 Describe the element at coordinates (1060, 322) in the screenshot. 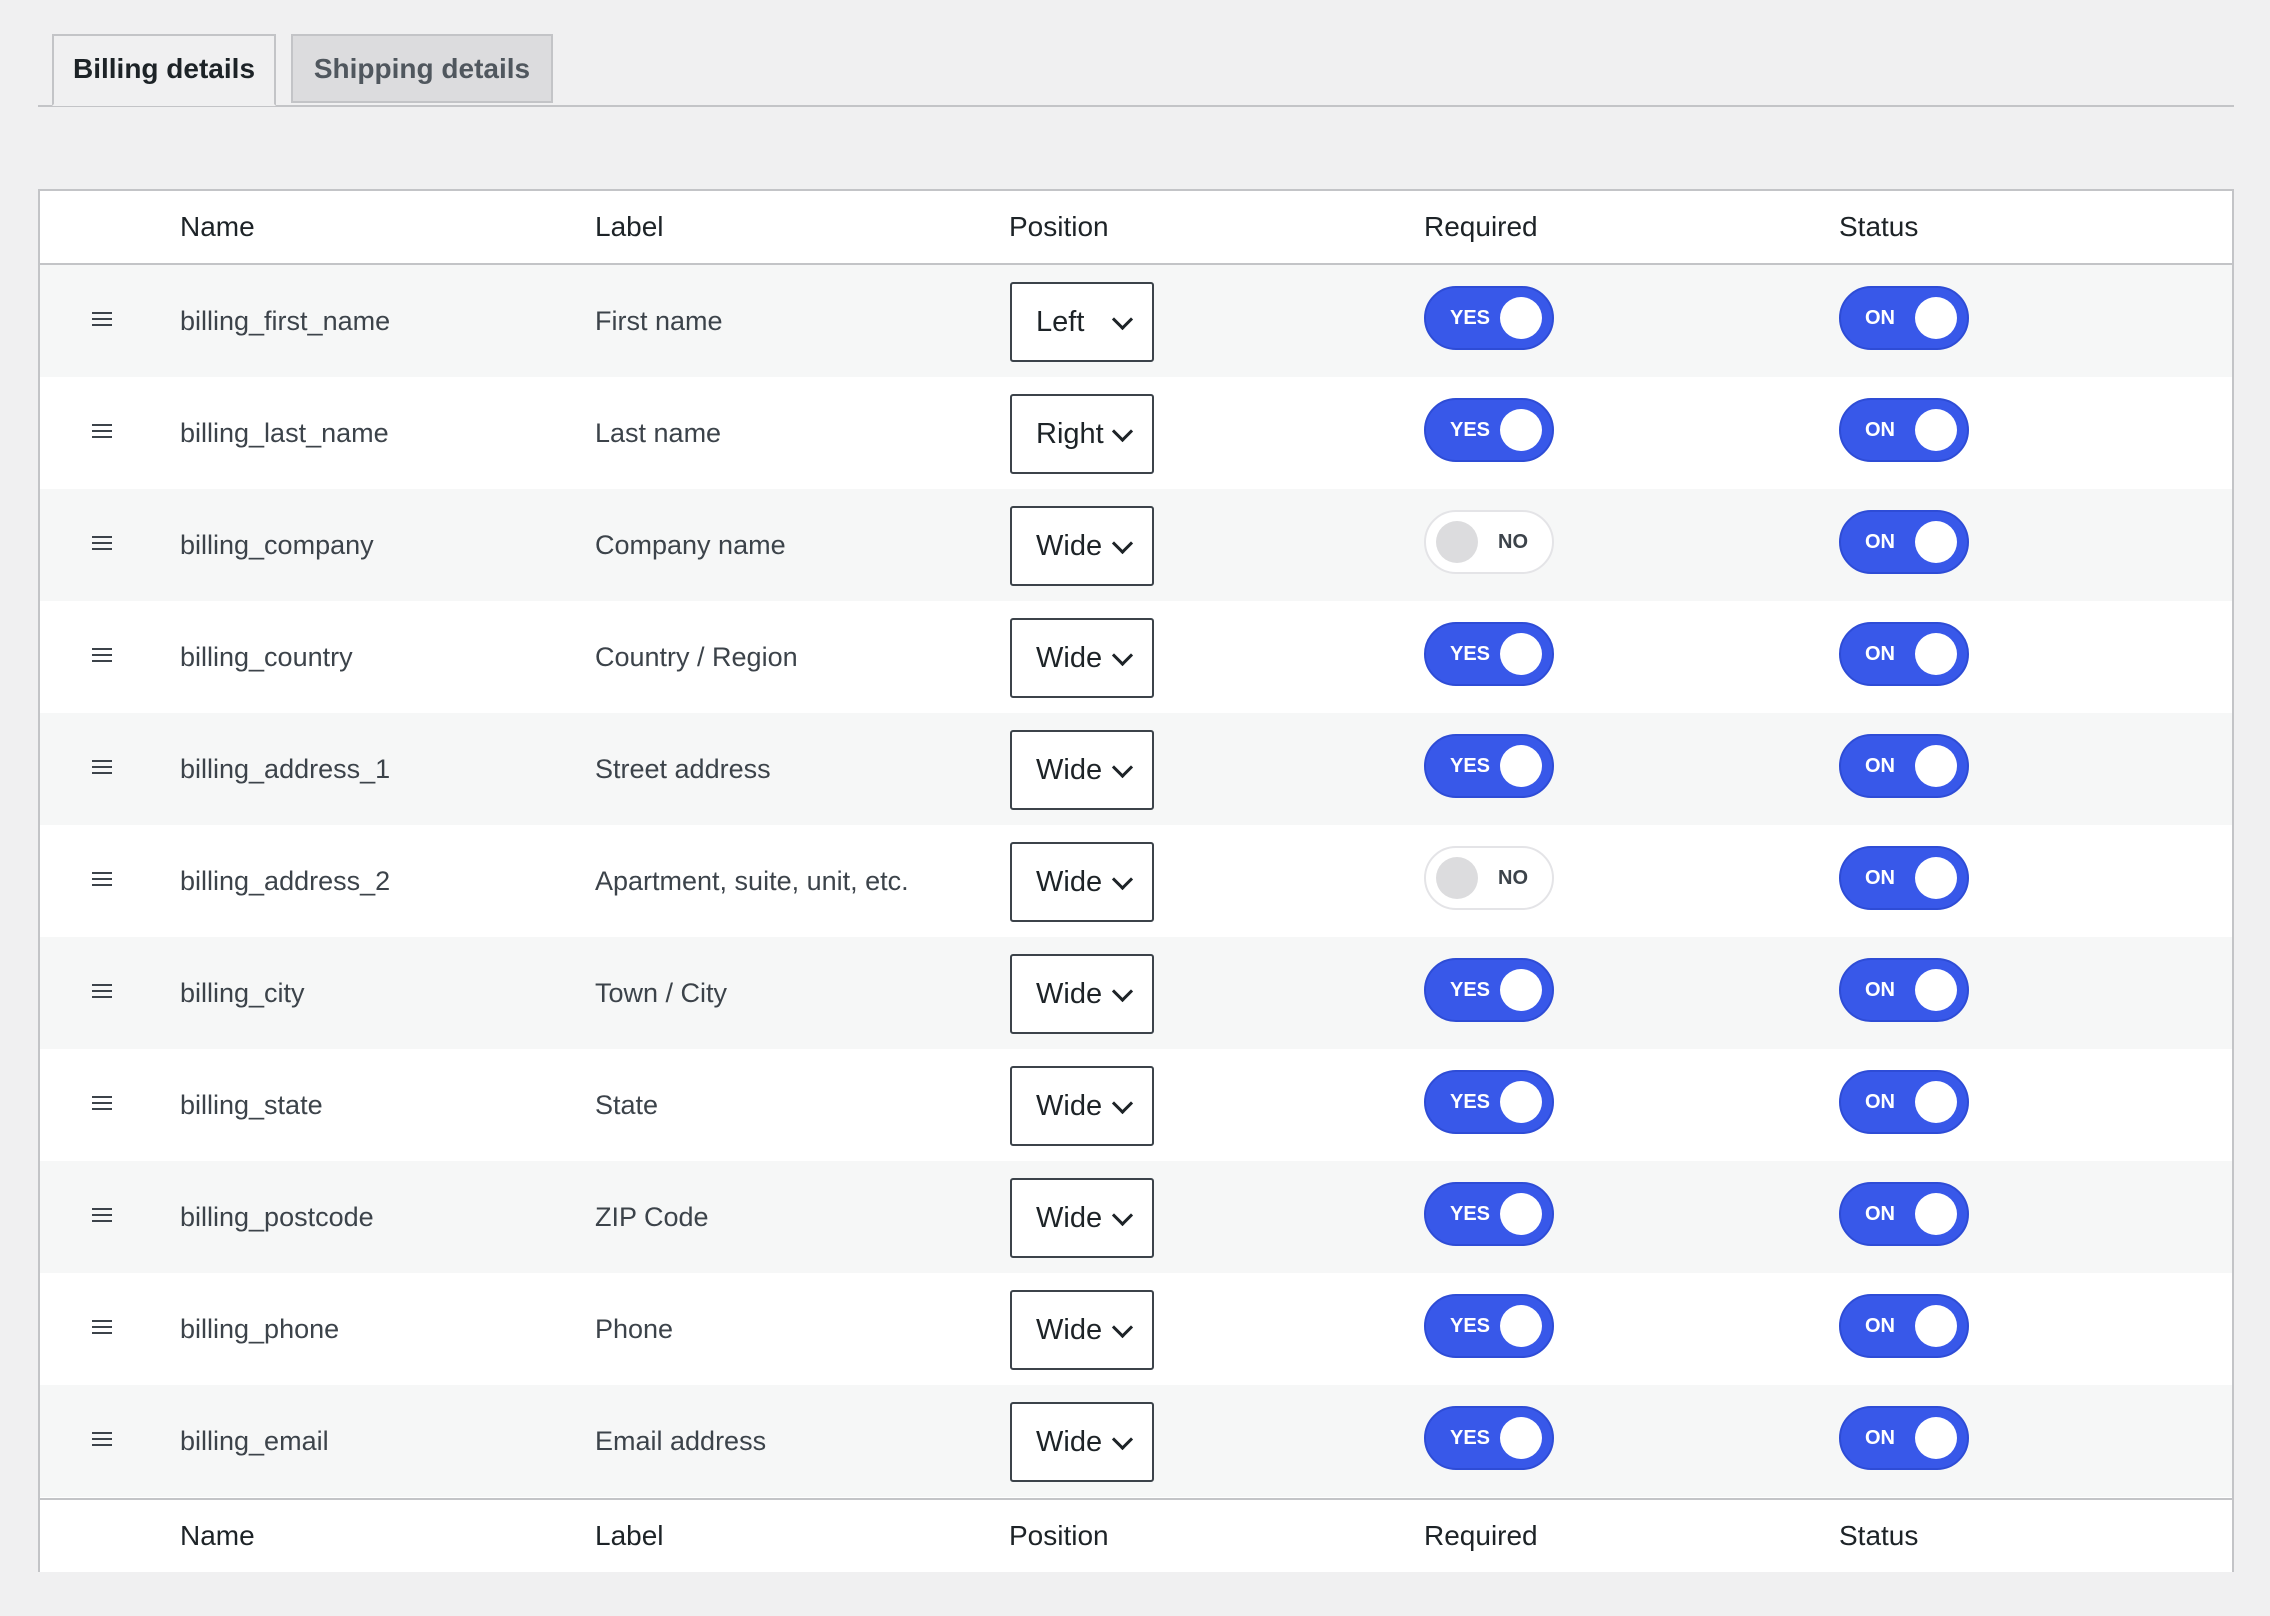

I see `position-select-value: Left` at that location.